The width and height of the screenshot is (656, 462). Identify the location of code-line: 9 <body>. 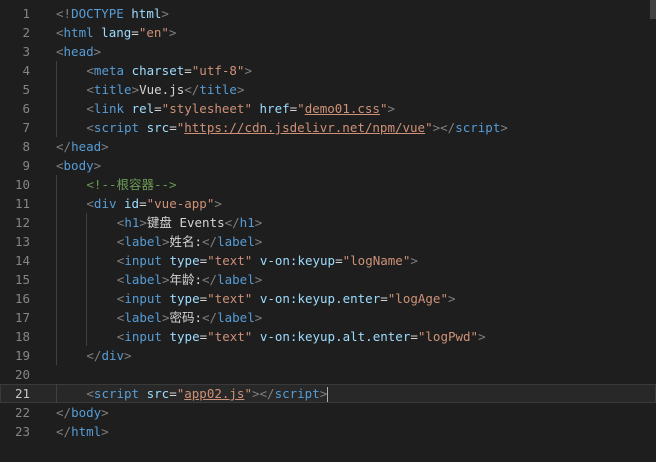
(328, 165).